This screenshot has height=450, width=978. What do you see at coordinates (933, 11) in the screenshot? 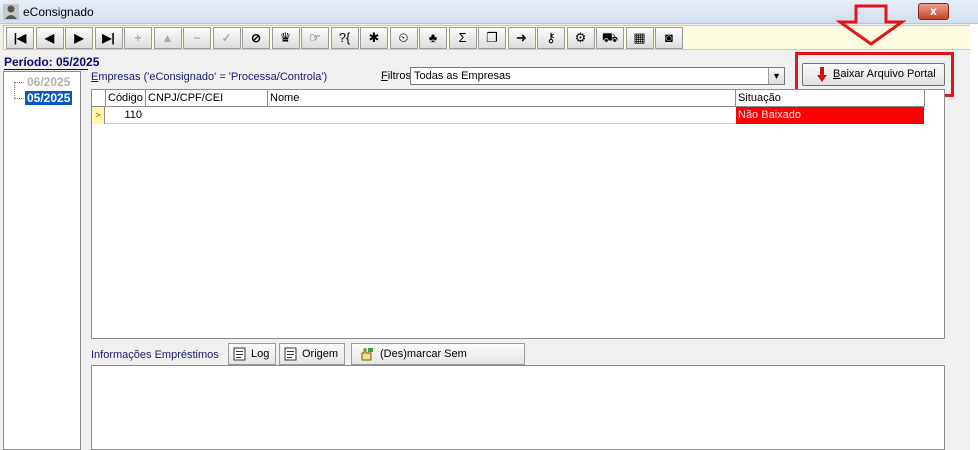
I see `close-button: x` at bounding box center [933, 11].